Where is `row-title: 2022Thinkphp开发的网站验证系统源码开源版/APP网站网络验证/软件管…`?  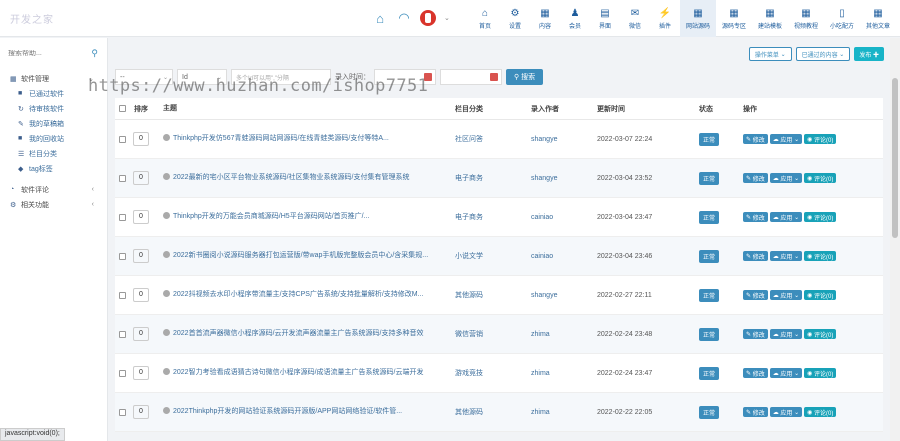
row-title: 2022Thinkphp开发的网站验证系统源码开源版/APP网站网络验证/软件管… is located at coordinates (301, 412).